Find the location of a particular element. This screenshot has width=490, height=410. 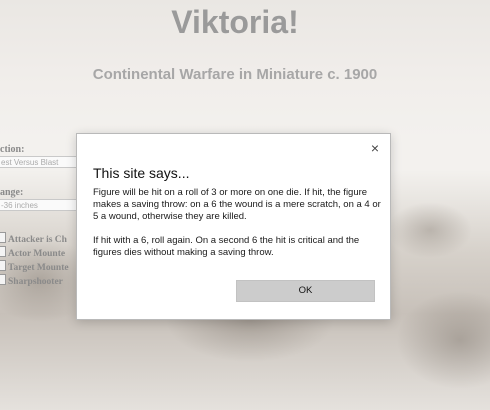

ok-button: OK is located at coordinates (305, 291).